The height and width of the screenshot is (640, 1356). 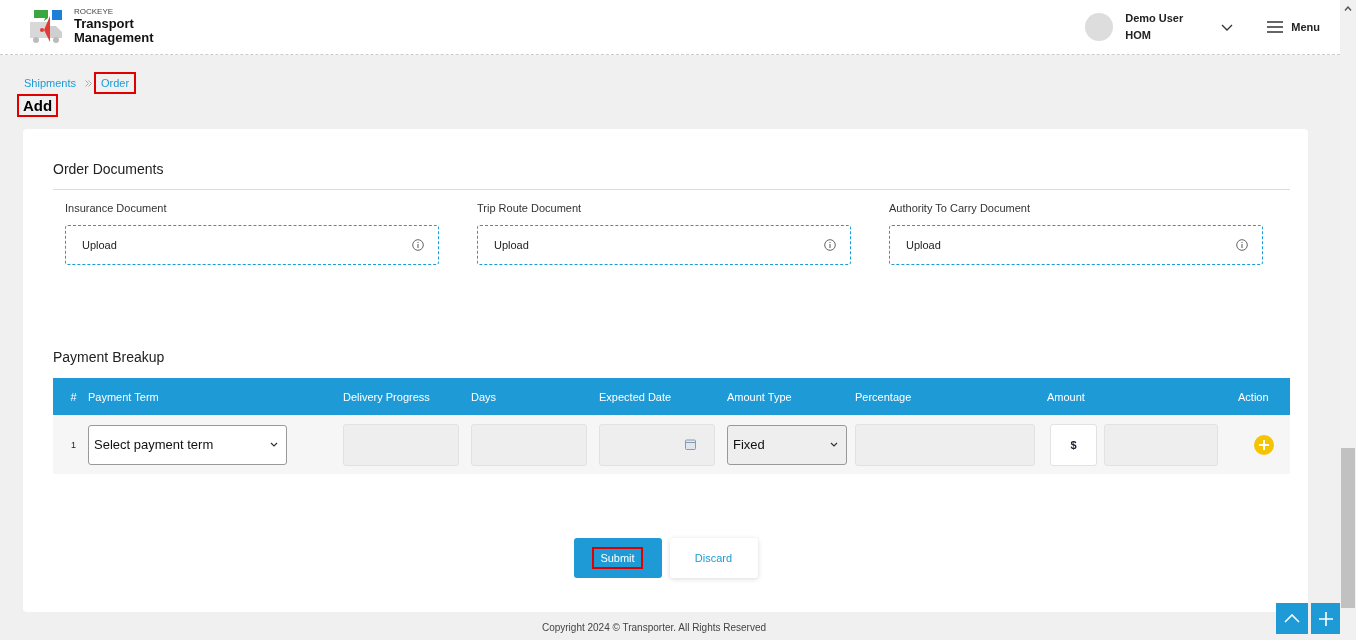 I want to click on date-field, so click(x=657, y=444).